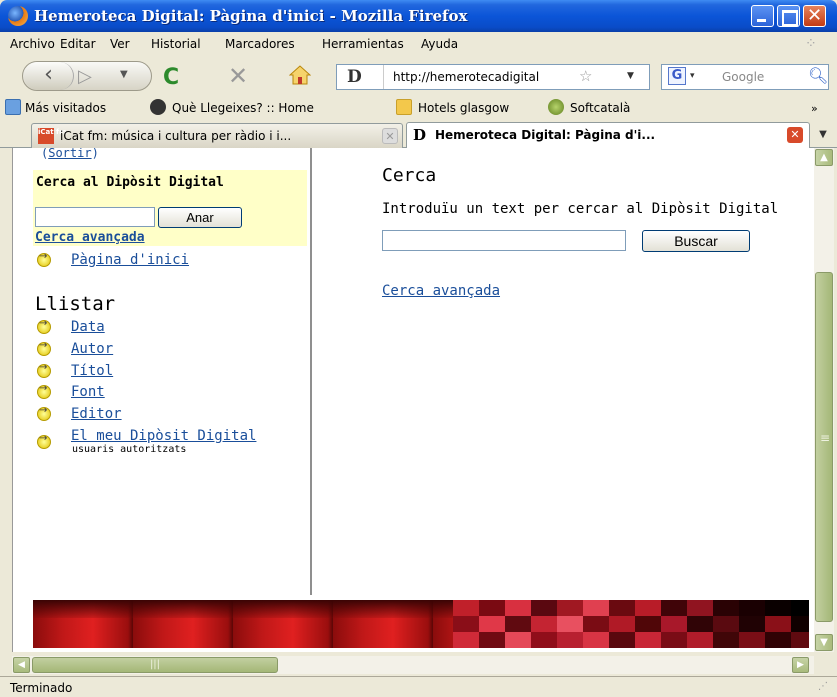 This screenshot has height=697, width=837. Describe the element at coordinates (260, 44) in the screenshot. I see `menu-marcadores: Marcadores` at that location.